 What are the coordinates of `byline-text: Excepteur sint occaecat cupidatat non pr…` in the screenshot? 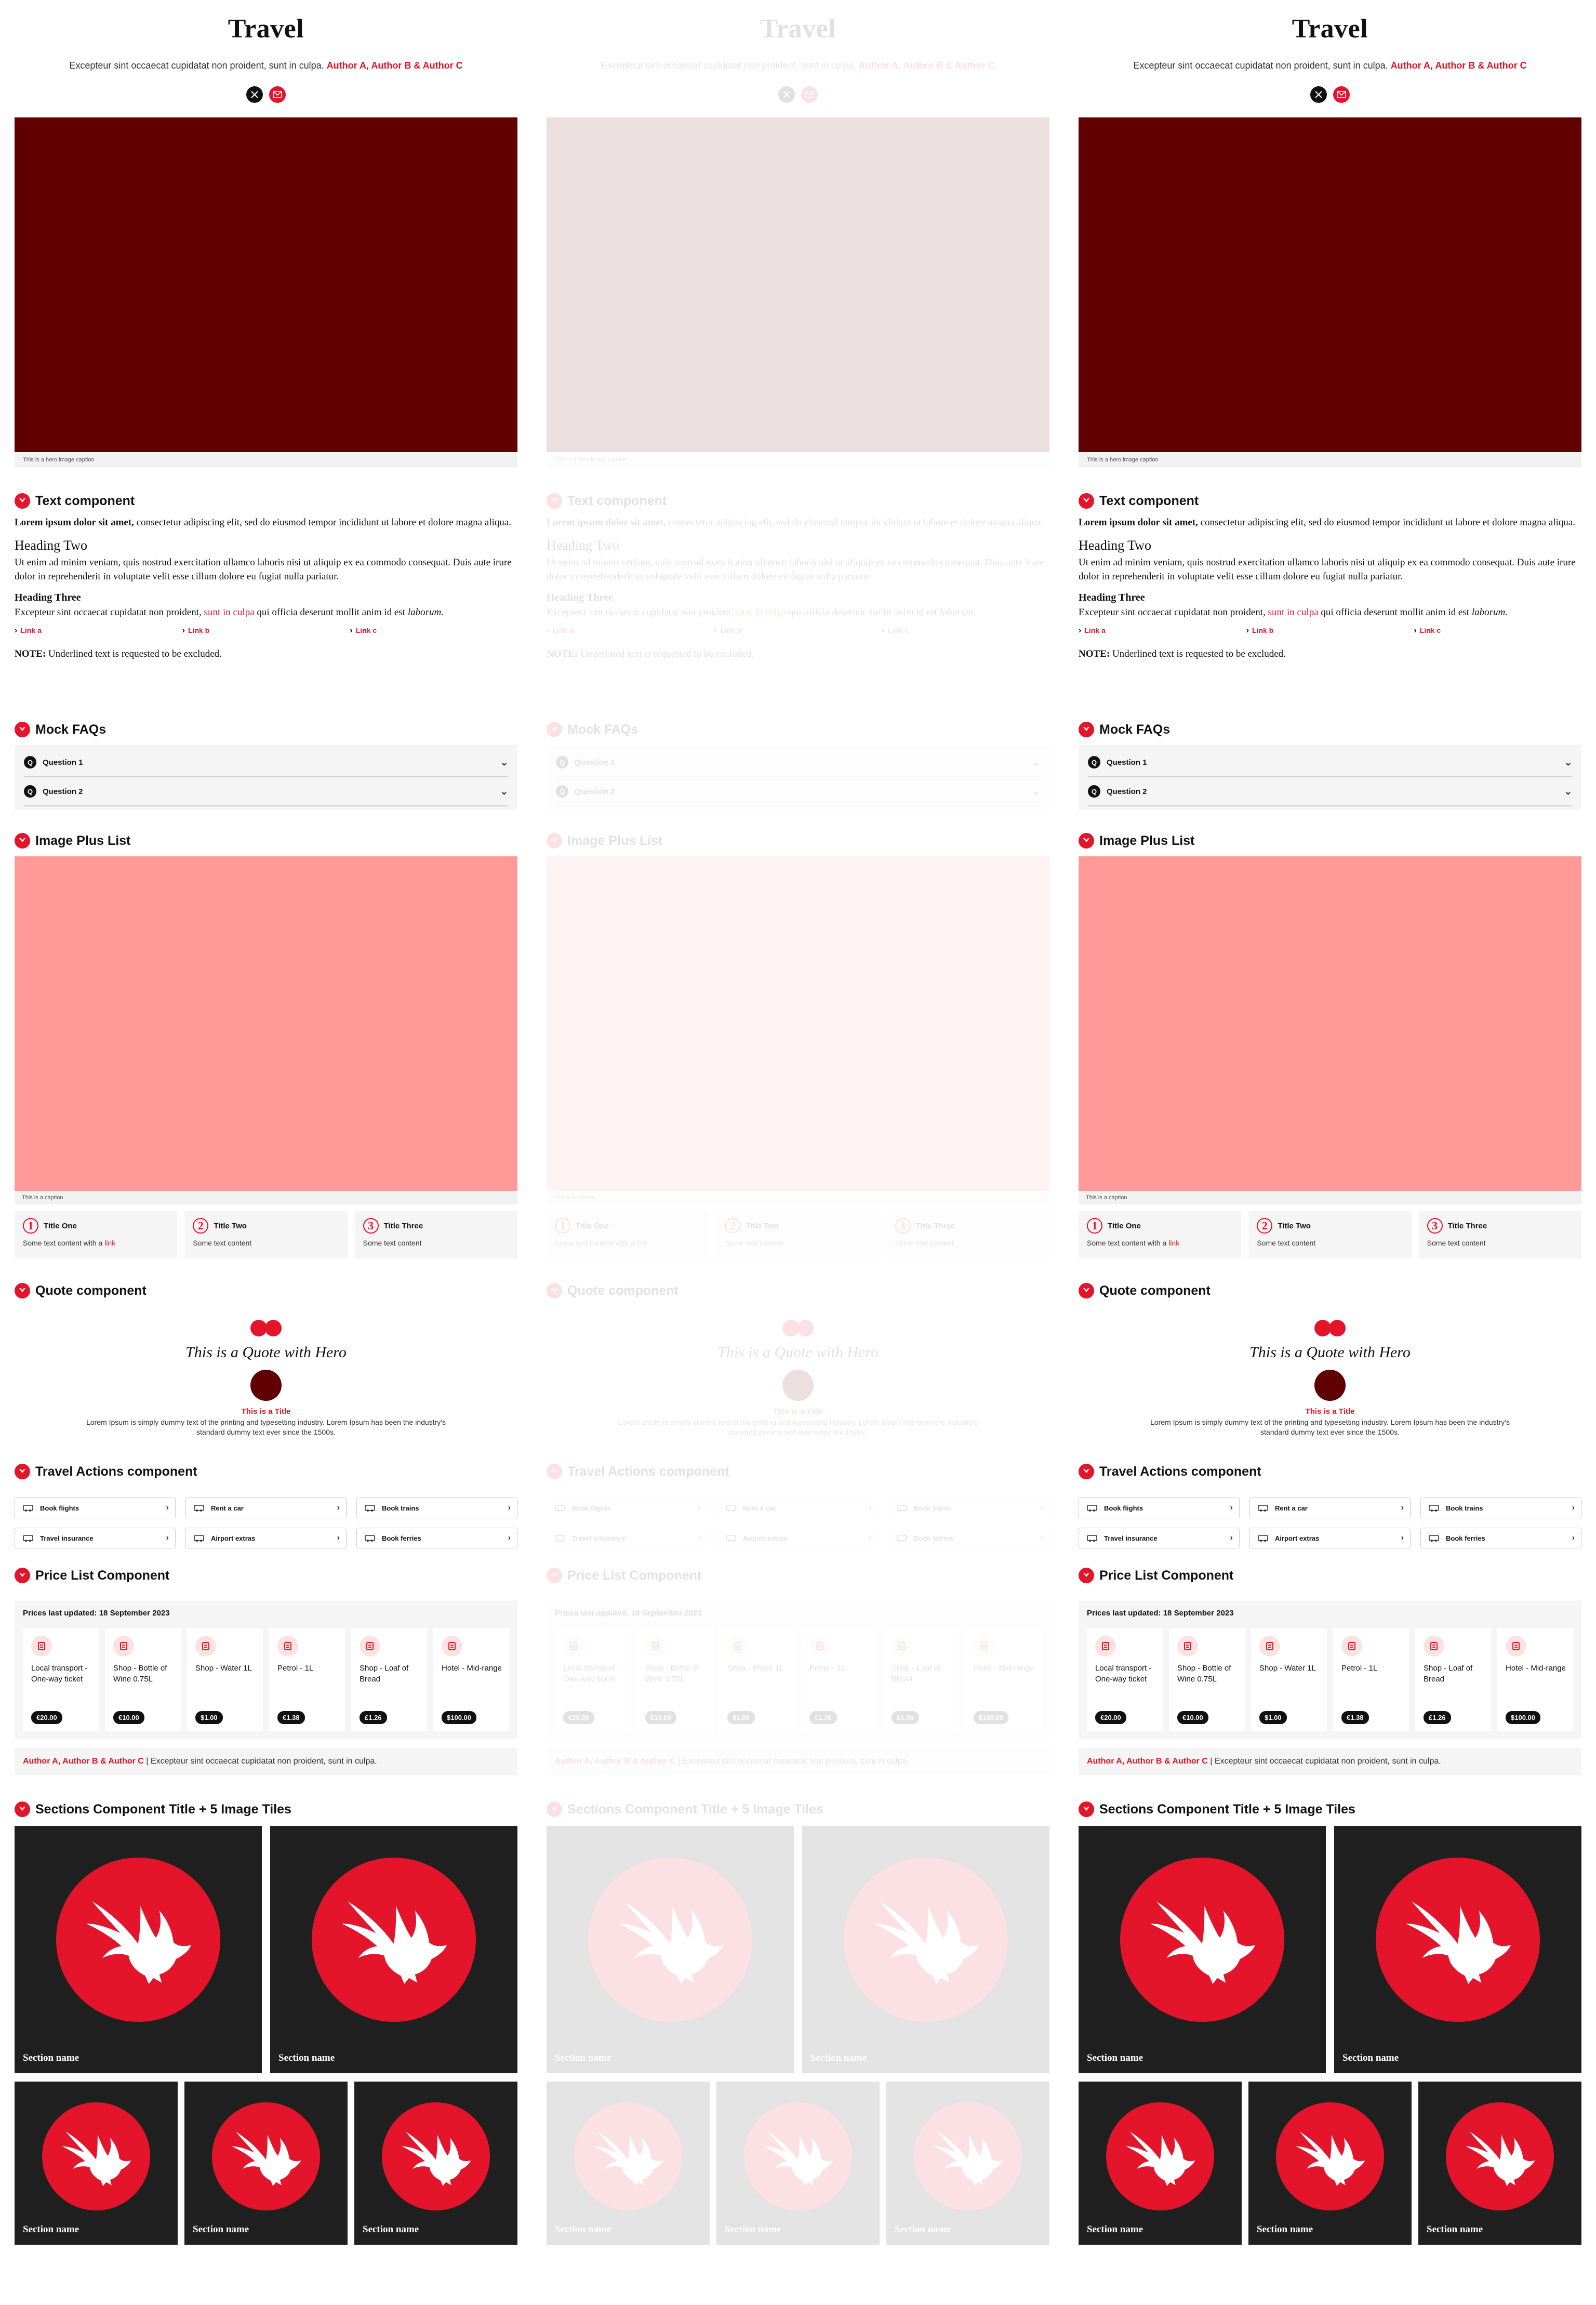 It's located at (196, 65).